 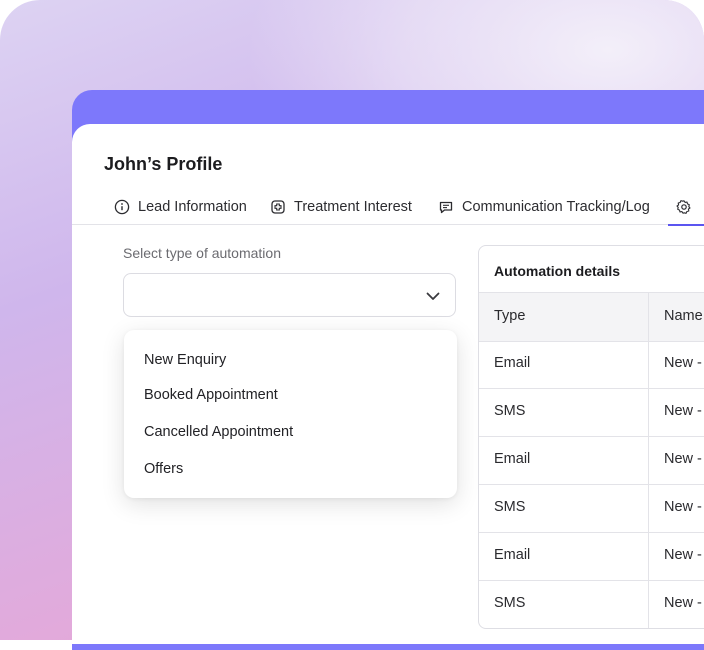 I want to click on option-cancelled-appointment: Cancelled Appointment, so click(x=218, y=432).